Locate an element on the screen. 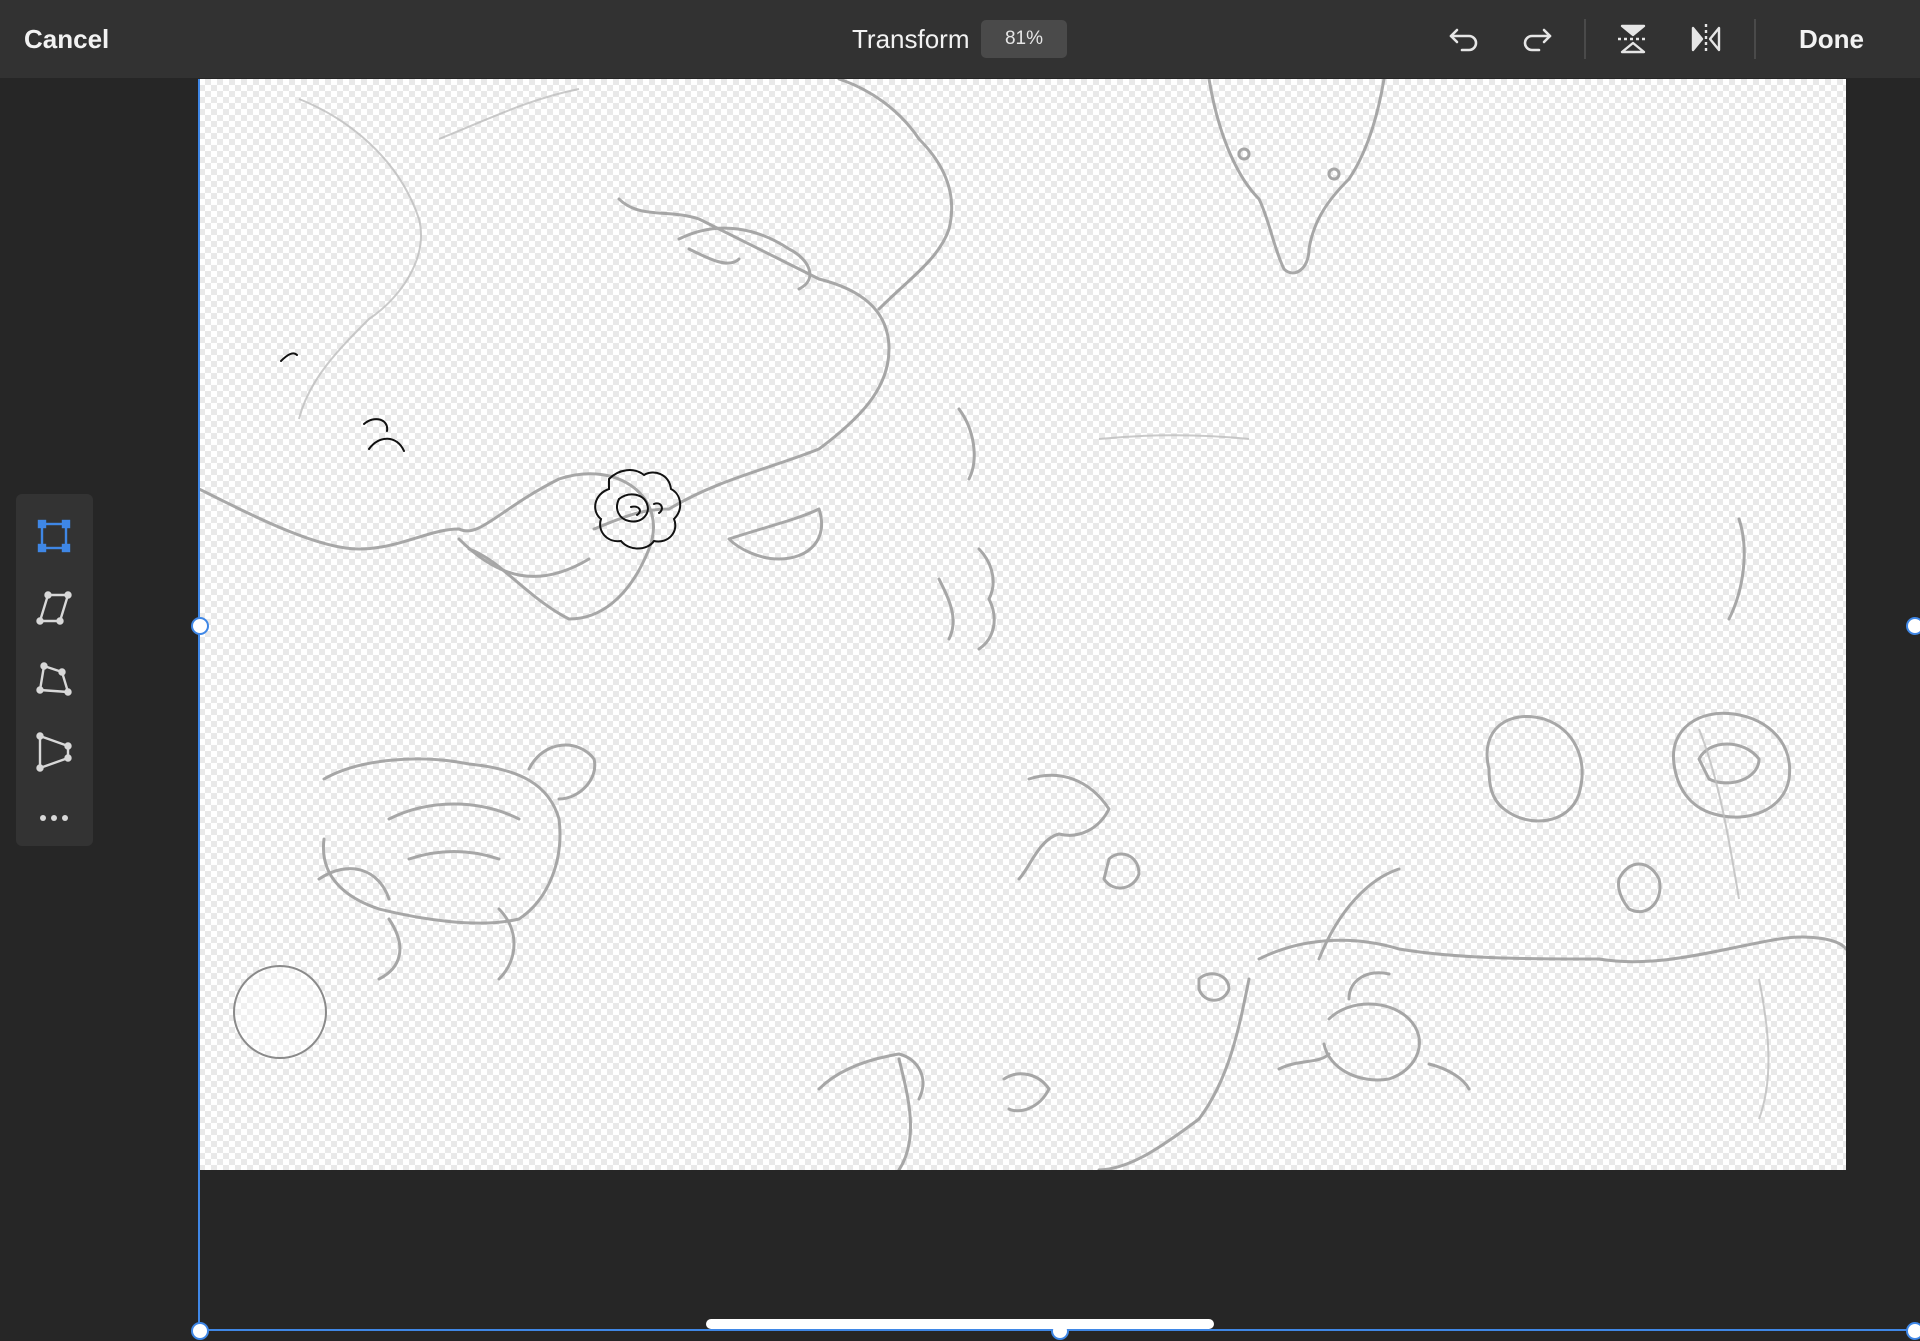 The height and width of the screenshot is (1341, 1920). right-resize-handle is located at coordinates (1913, 626).